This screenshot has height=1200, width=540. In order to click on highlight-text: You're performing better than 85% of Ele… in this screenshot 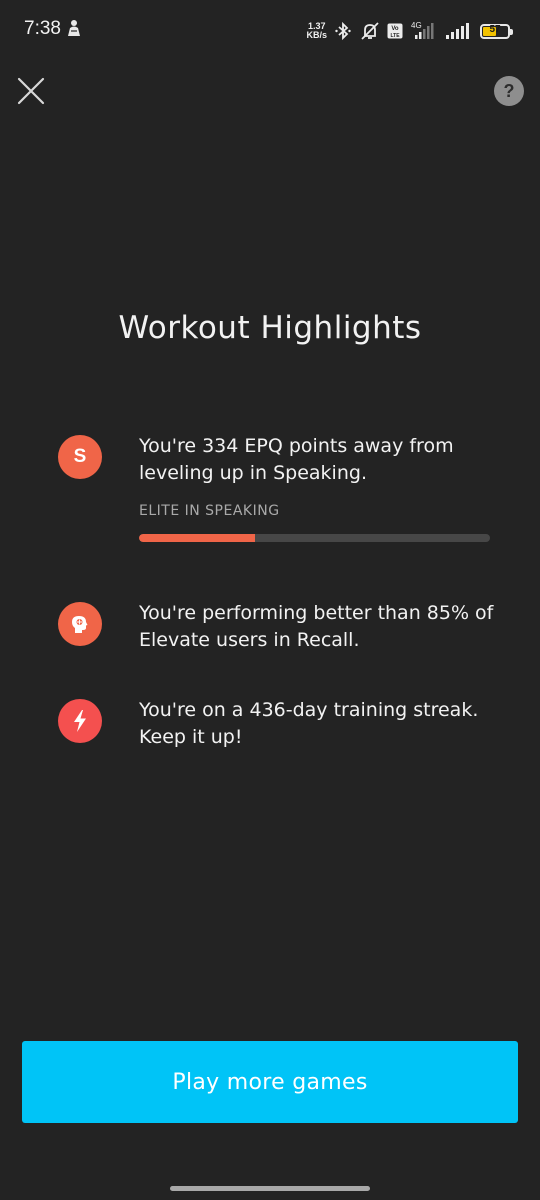, I will do `click(316, 626)`.